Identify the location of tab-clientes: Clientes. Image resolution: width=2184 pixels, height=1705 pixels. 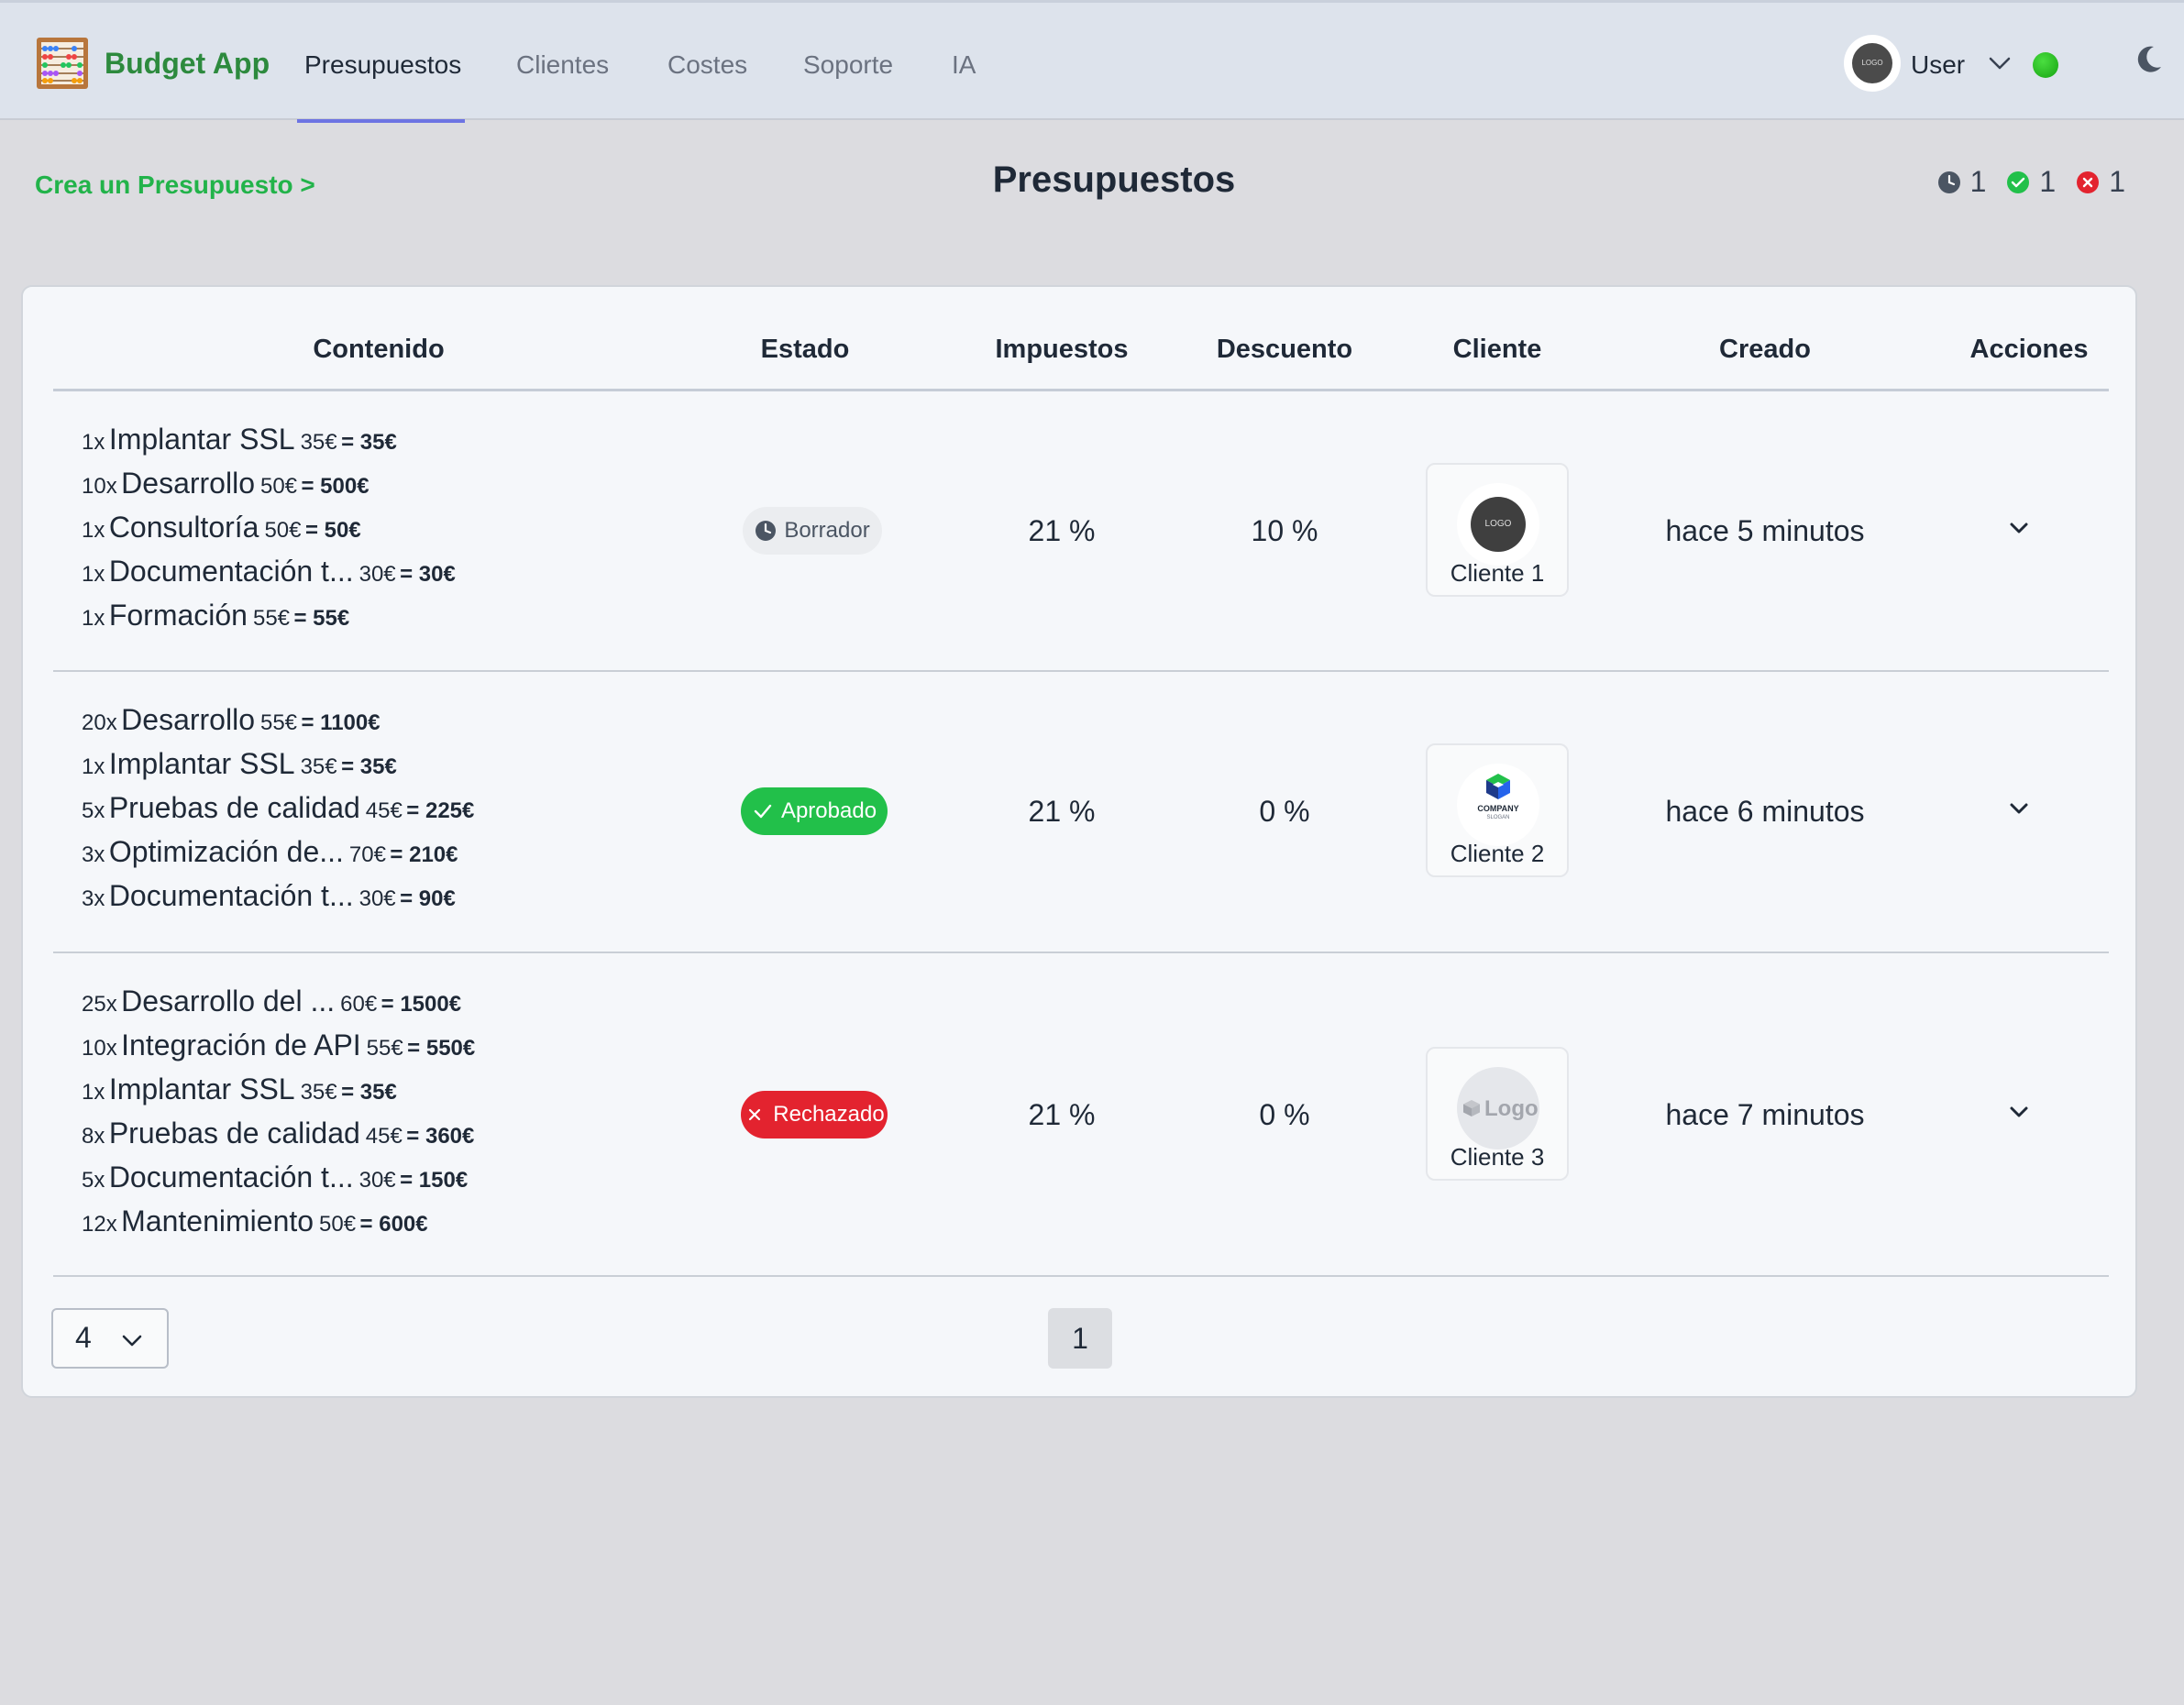
(562, 65).